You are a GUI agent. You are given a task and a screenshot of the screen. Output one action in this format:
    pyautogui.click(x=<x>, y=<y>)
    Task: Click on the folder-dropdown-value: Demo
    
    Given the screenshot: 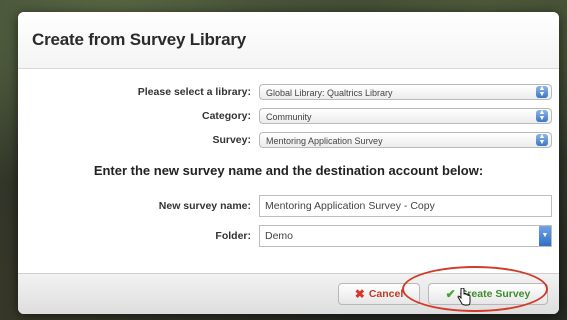 What is the action you would take?
    pyautogui.click(x=279, y=236)
    